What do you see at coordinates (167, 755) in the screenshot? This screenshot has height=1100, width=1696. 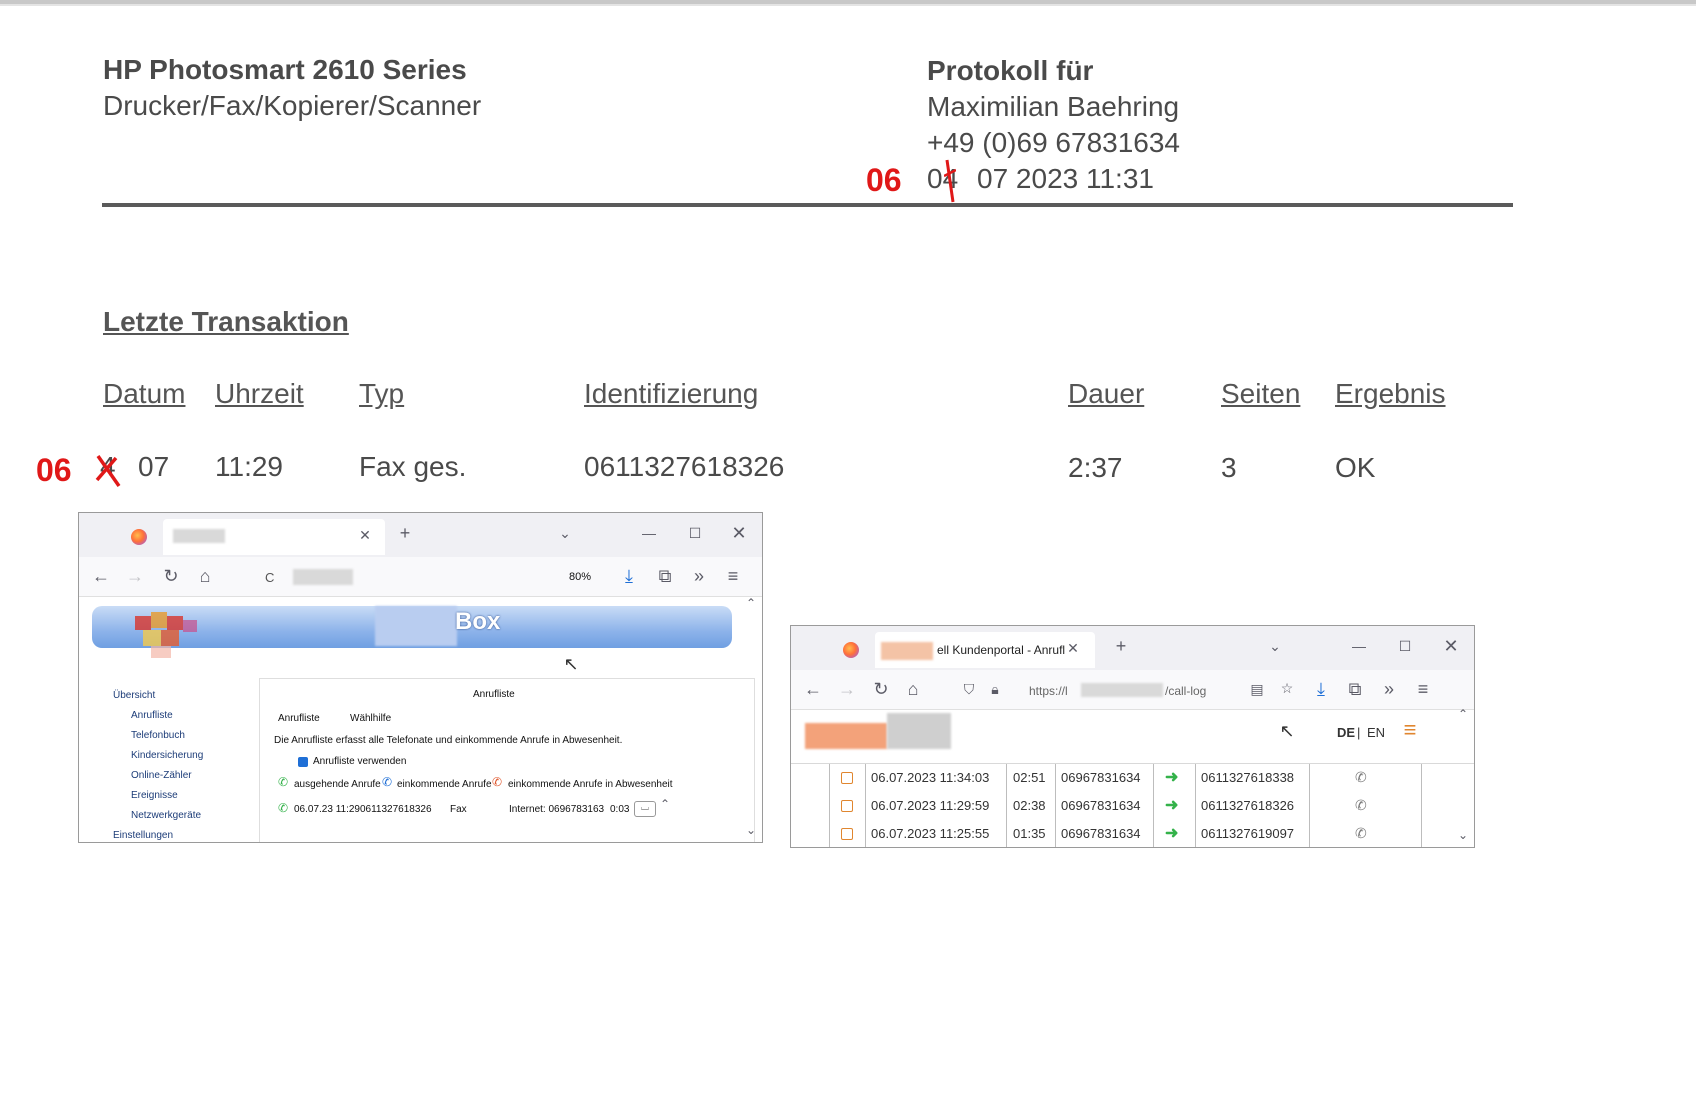 I see `nav-kindersicherung: Kindersicherung` at bounding box center [167, 755].